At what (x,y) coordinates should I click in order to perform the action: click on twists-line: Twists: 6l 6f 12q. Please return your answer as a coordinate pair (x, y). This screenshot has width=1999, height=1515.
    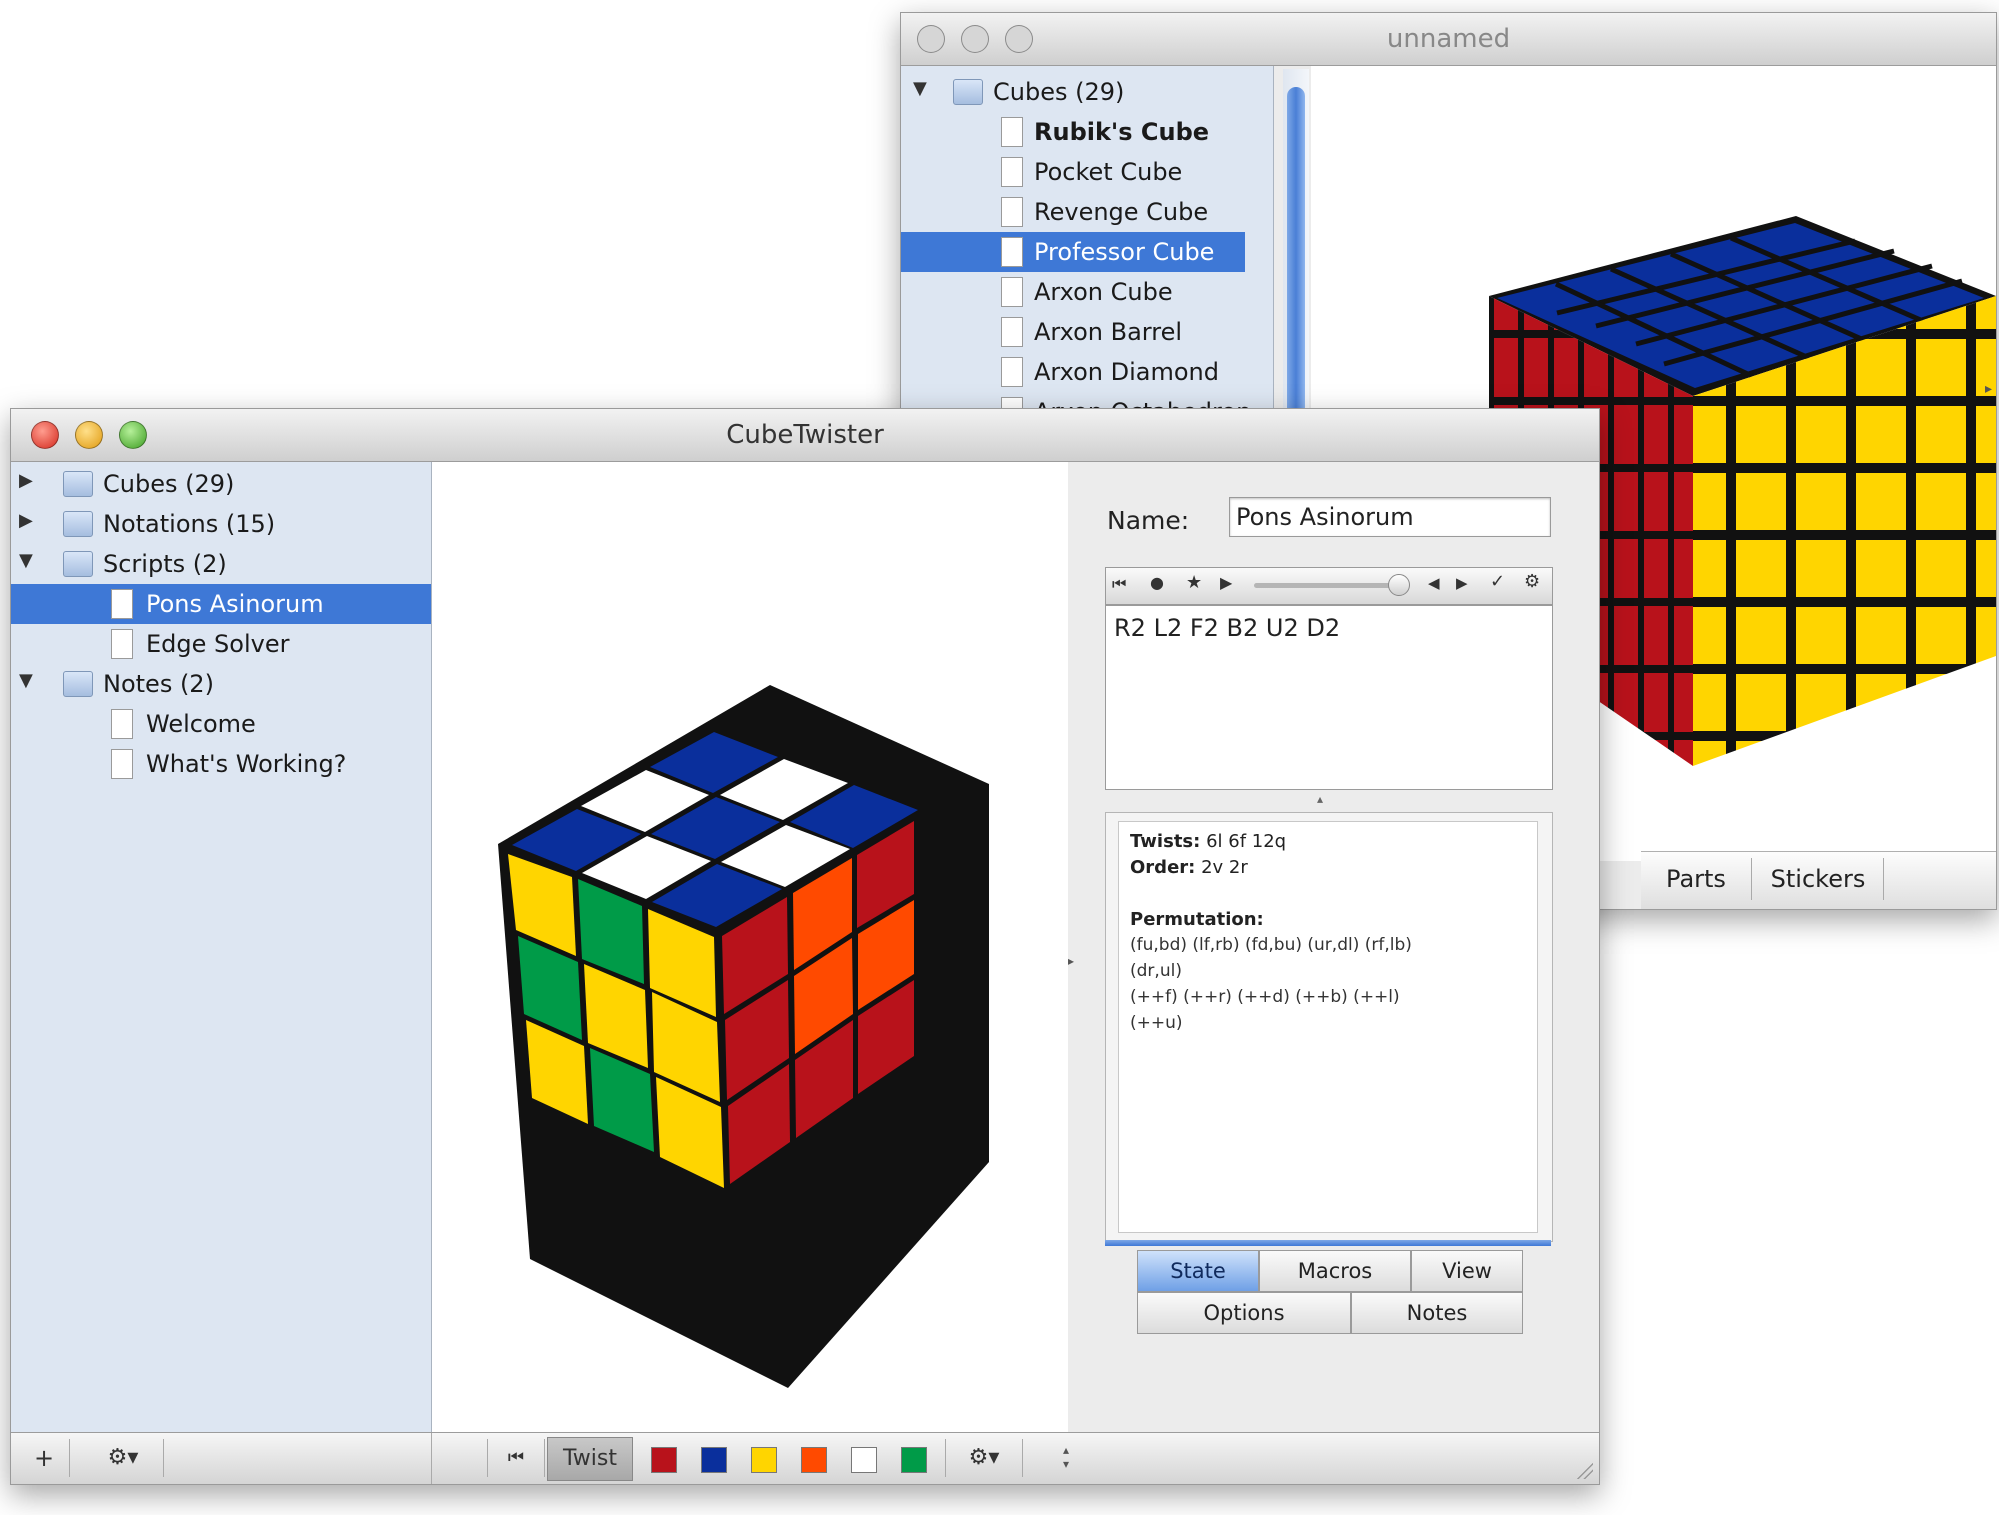
    Looking at the image, I should click on (1208, 841).